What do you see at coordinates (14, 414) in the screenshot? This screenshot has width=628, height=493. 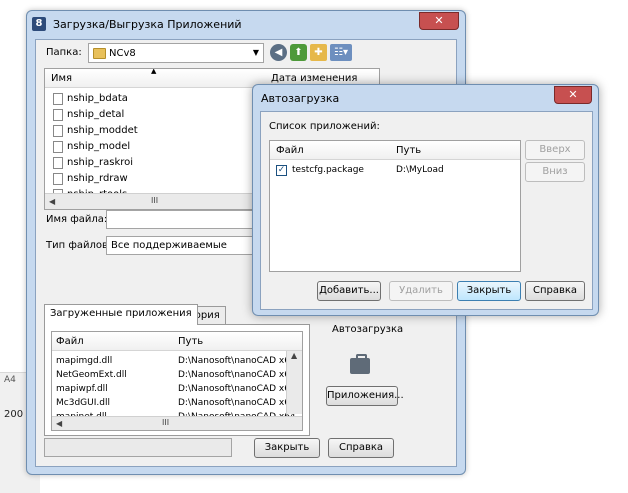 I see `cell-value: 200` at bounding box center [14, 414].